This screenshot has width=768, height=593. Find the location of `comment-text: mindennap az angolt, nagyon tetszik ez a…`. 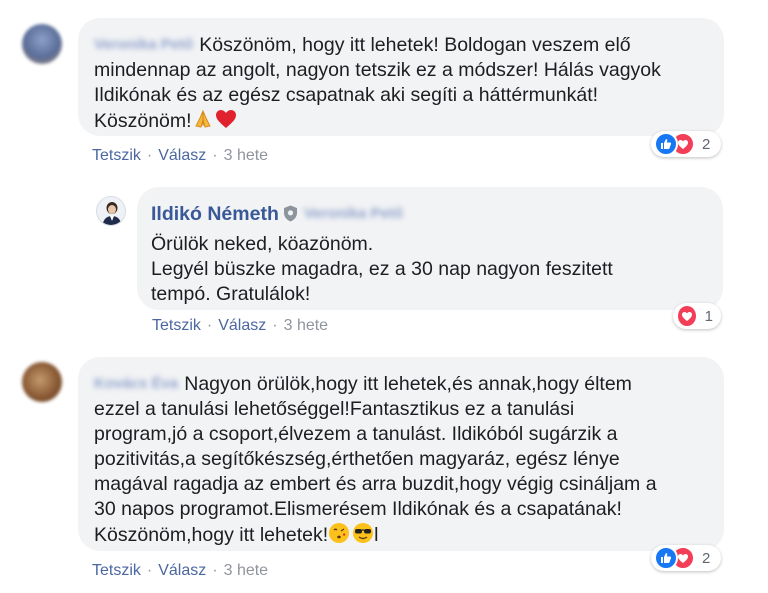

comment-text: mindennap az angolt, nagyon tetszik ez a… is located at coordinates (377, 70).